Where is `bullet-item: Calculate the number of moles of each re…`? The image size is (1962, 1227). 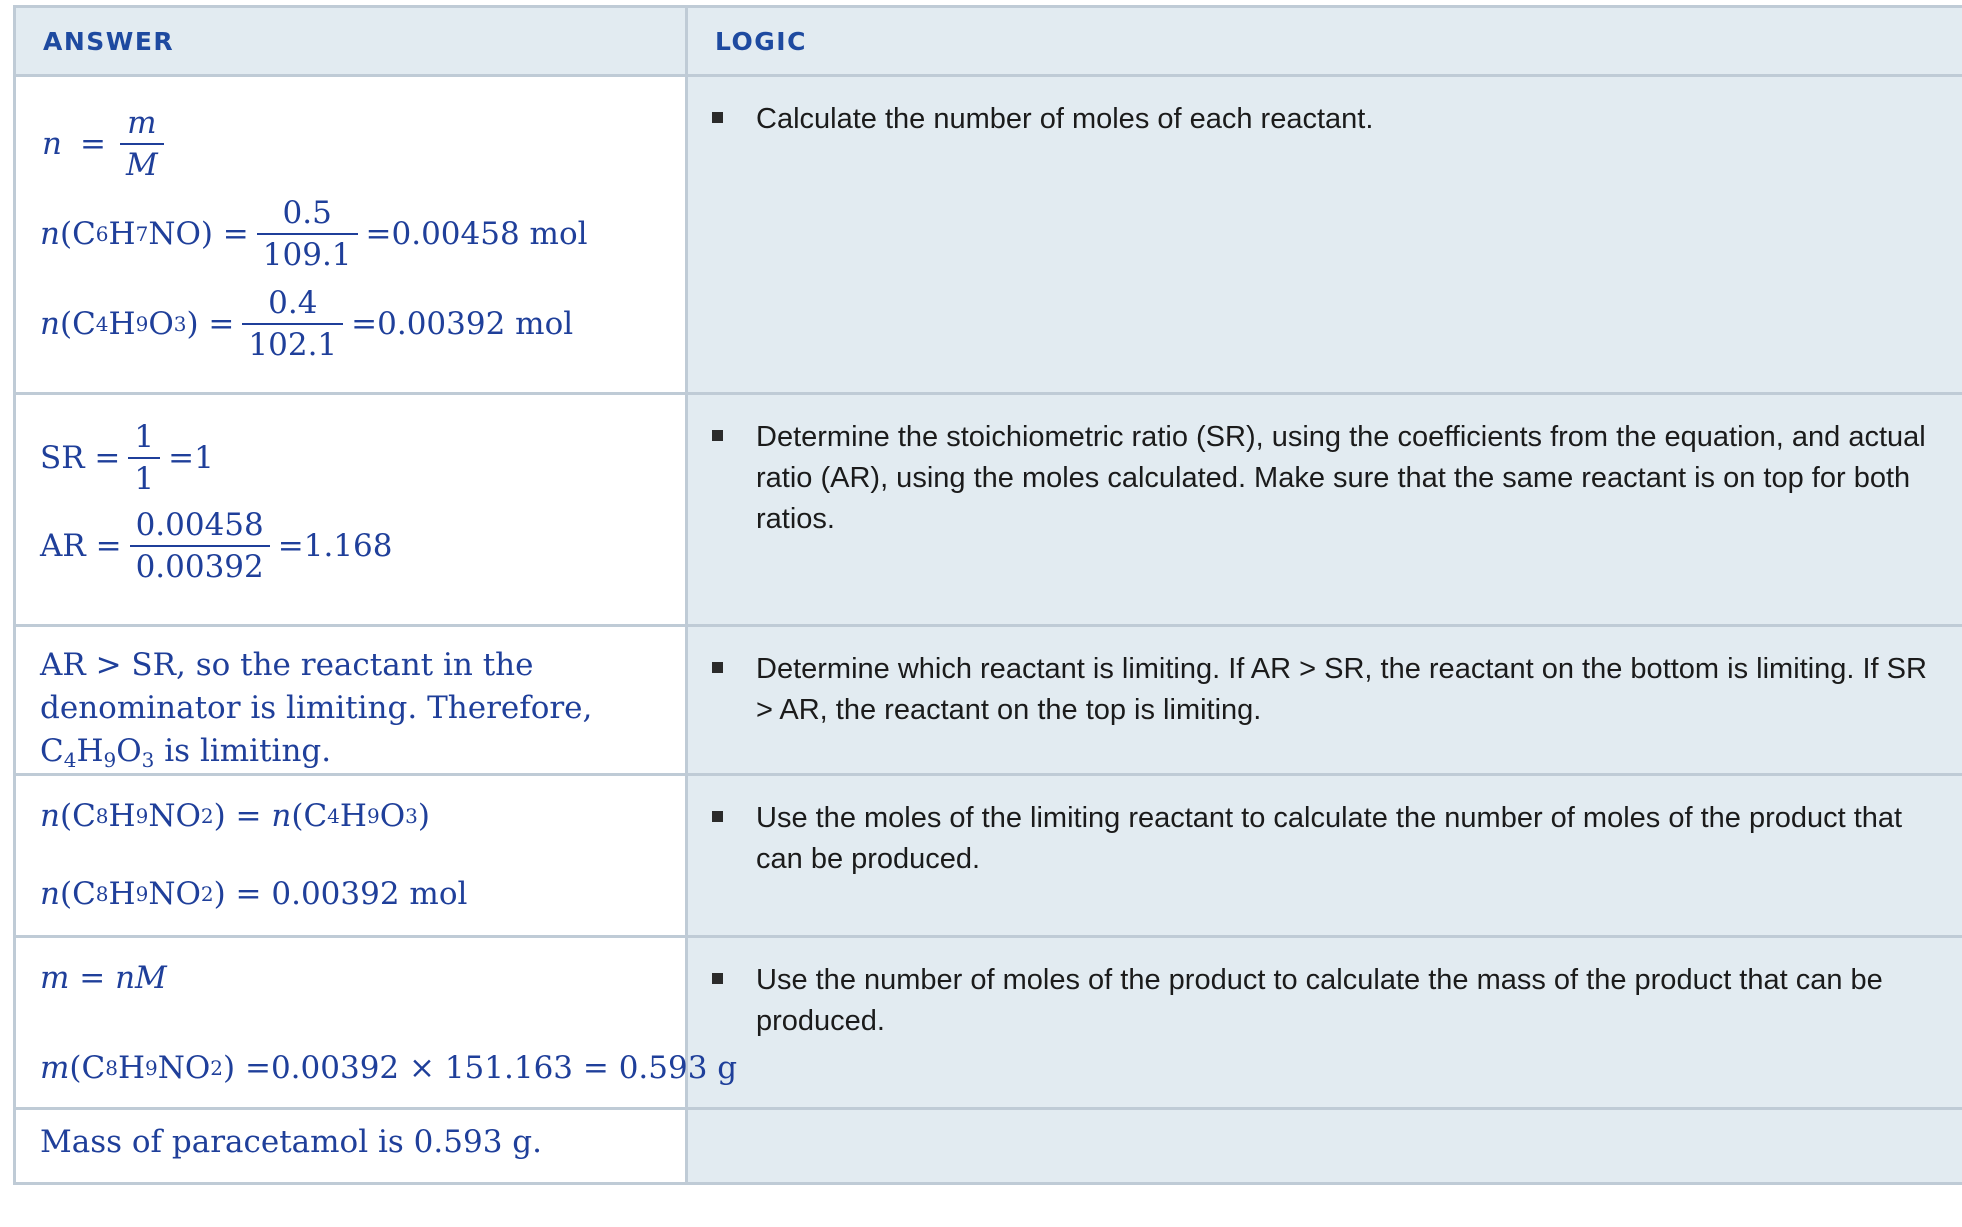 bullet-item: Calculate the number of moles of each re… is located at coordinates (1325, 108).